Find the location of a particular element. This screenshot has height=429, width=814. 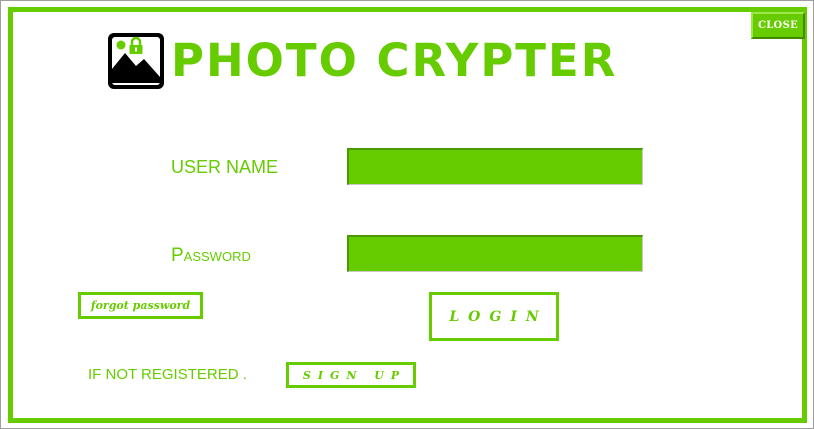

not-registered-label: IF NOT REGISTERED . is located at coordinates (167, 374).